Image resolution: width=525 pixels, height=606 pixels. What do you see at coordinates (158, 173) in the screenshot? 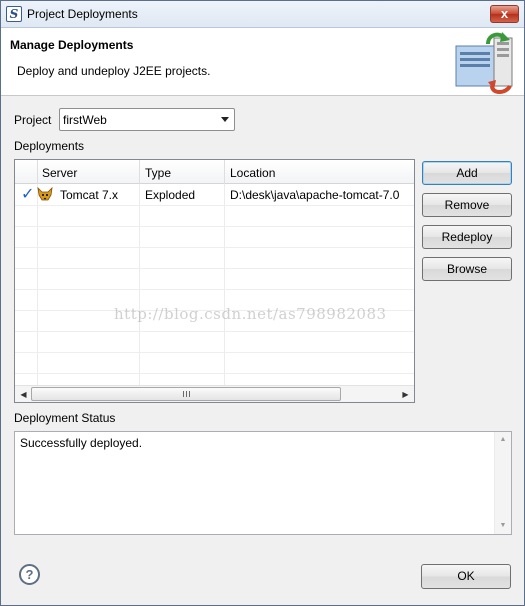
I see `column-header-type: Type` at bounding box center [158, 173].